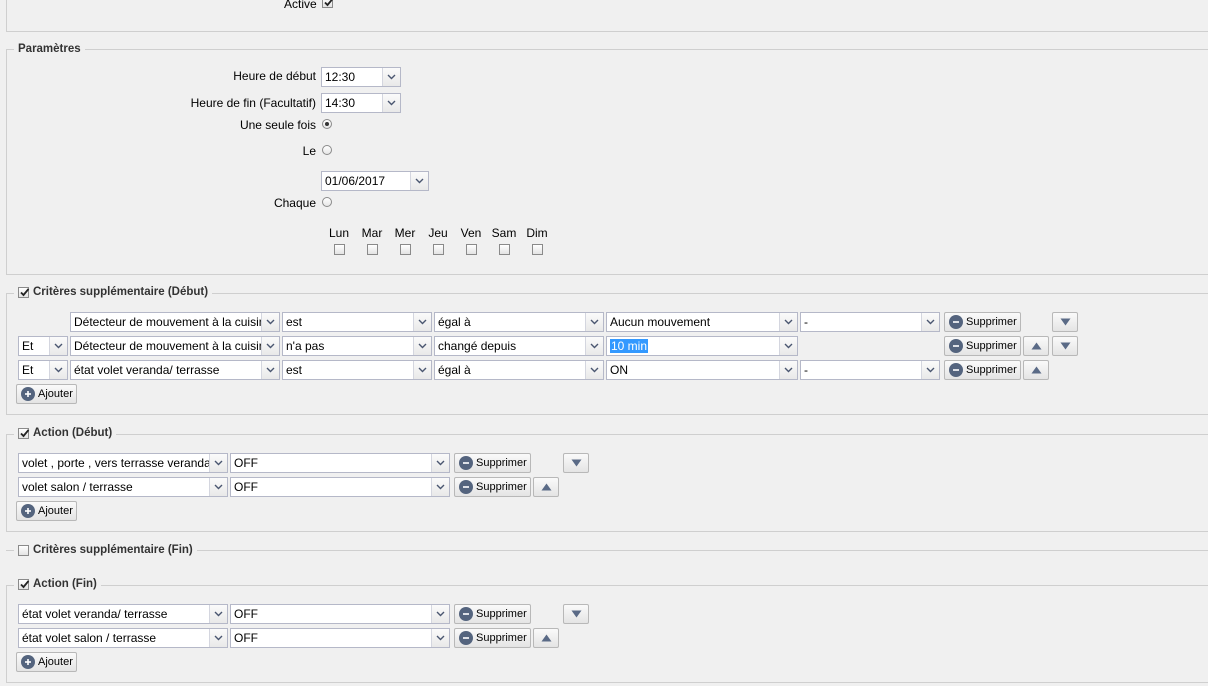 This screenshot has height=686, width=1208. What do you see at coordinates (327, 202) in the screenshot?
I see `every-radio` at bounding box center [327, 202].